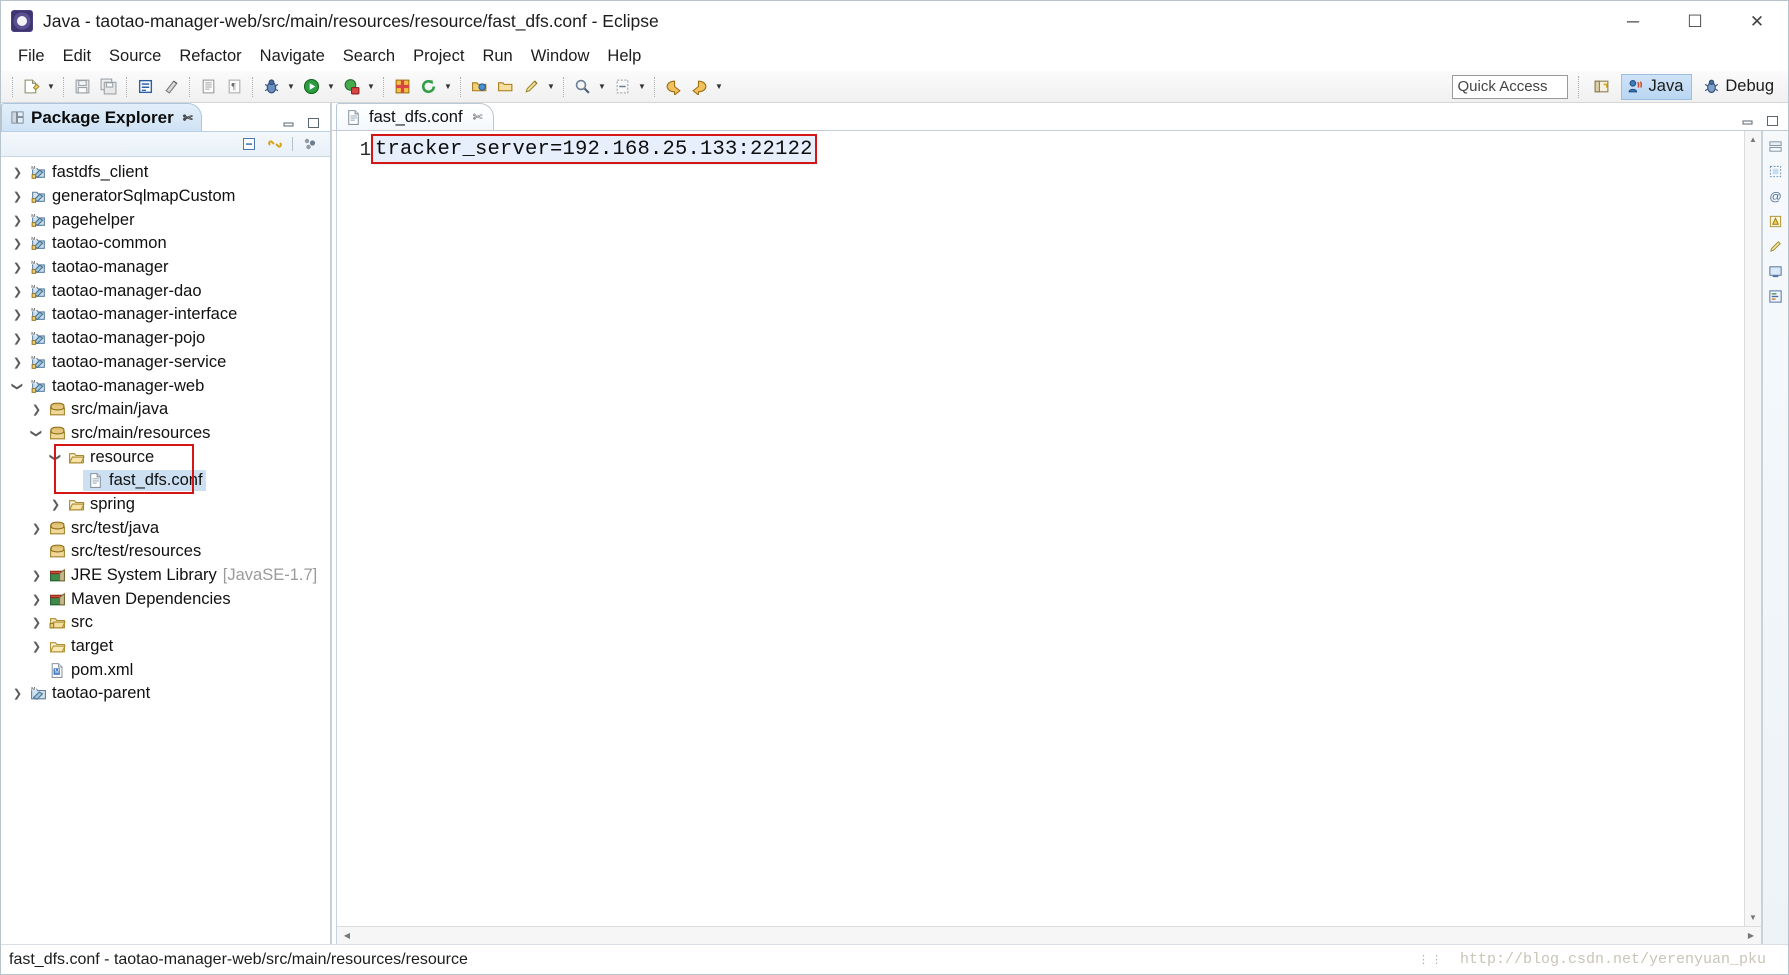 This screenshot has width=1789, height=975. I want to click on tree-item-taotao-parent: ❯ Mtaotao-parent, so click(165, 694).